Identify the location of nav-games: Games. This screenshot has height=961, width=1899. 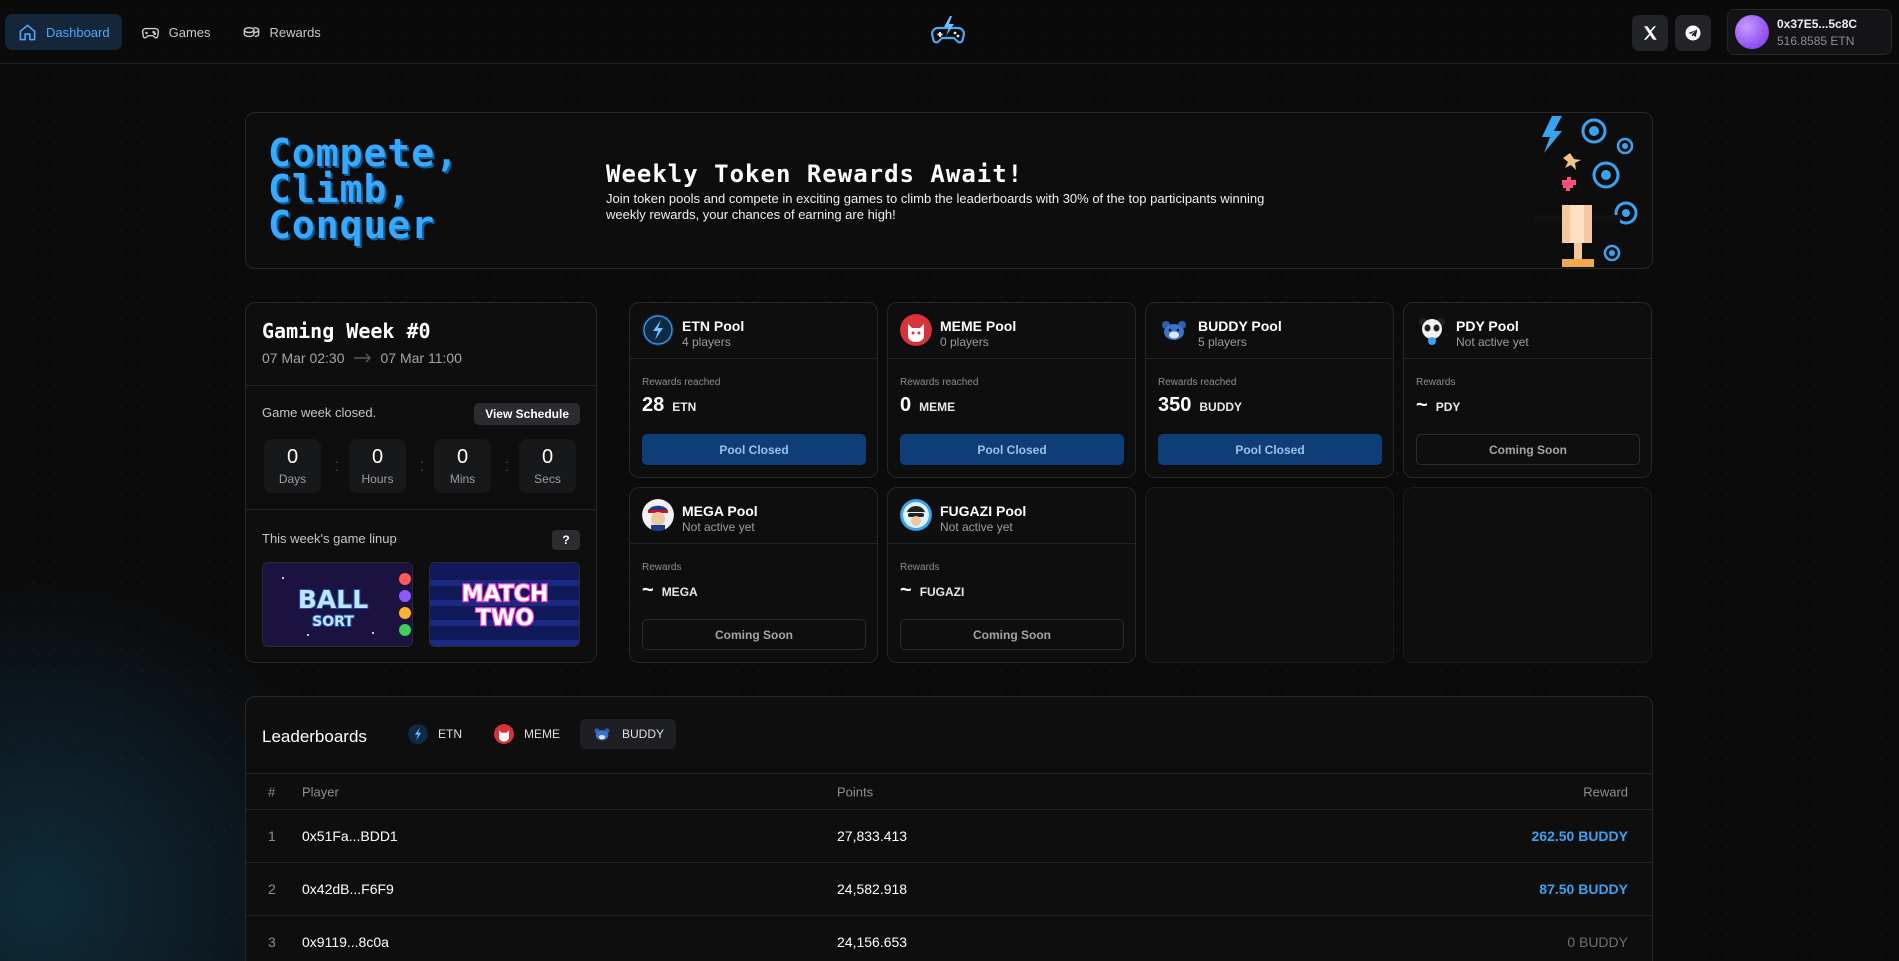
(175, 32).